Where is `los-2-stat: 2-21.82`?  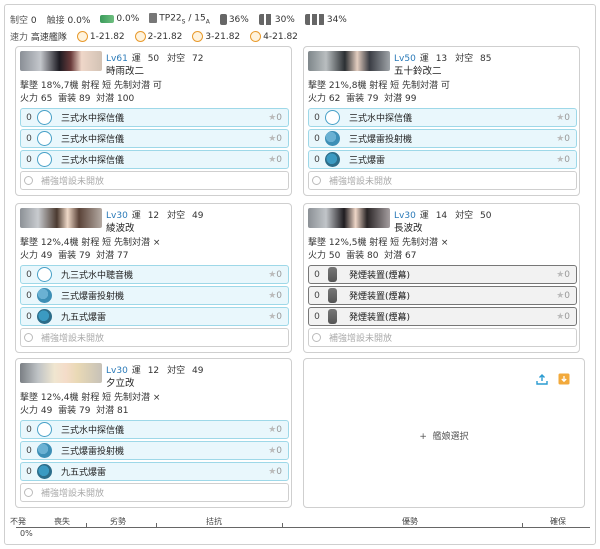 los-2-stat: 2-21.82 is located at coordinates (158, 36).